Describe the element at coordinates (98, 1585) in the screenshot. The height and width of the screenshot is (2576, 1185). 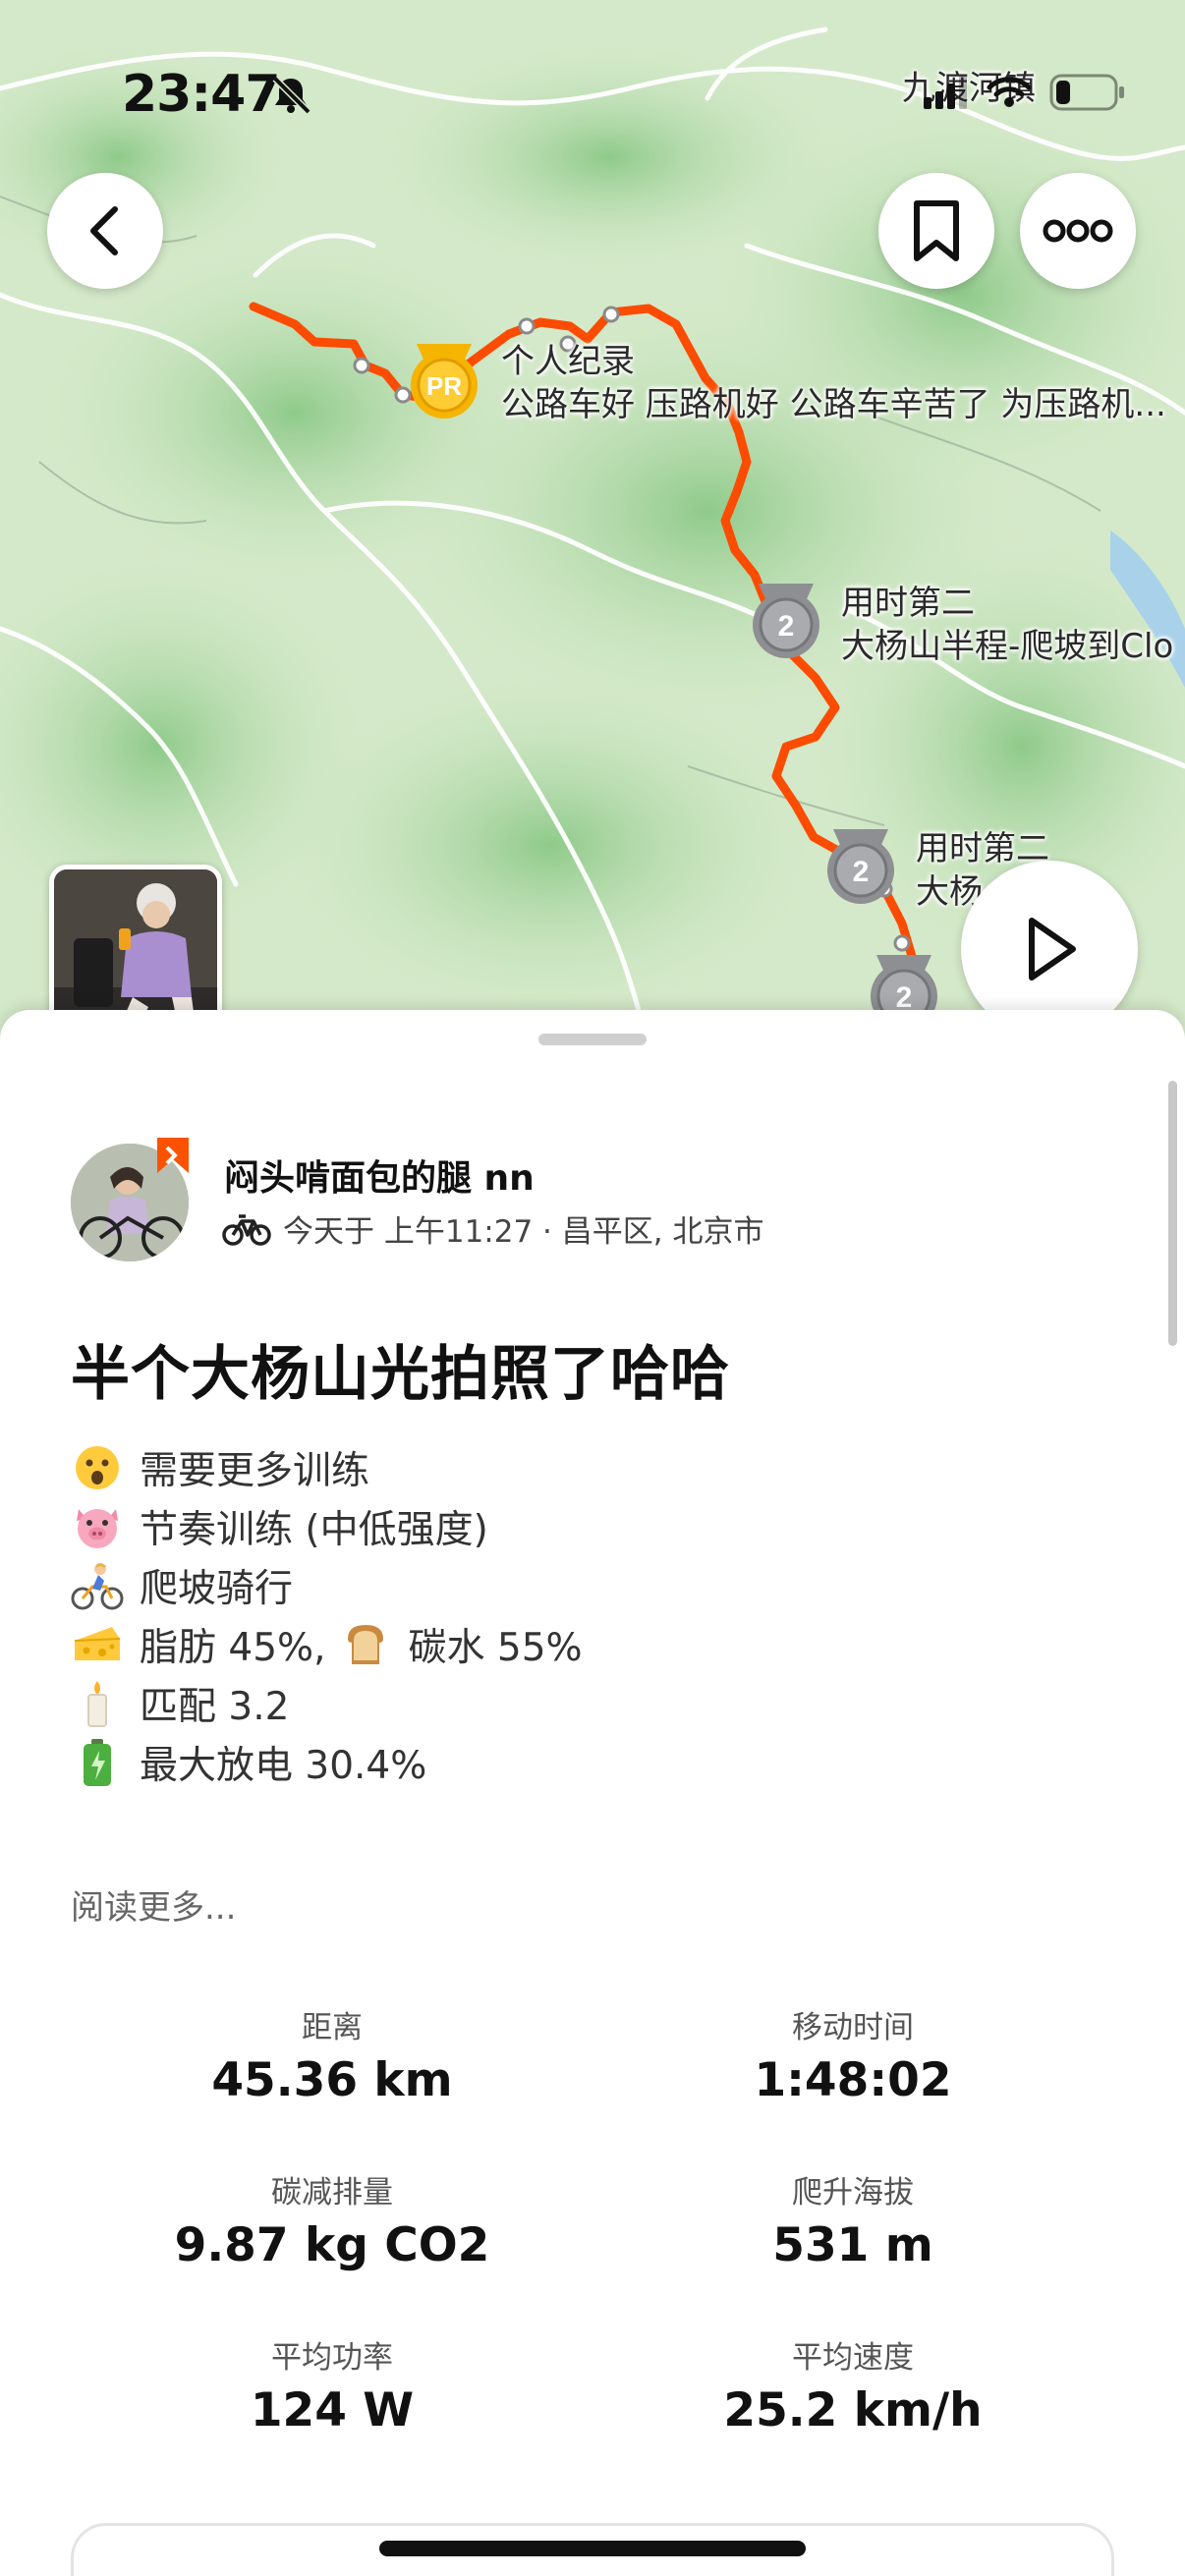
I see `cyclist-icon` at that location.